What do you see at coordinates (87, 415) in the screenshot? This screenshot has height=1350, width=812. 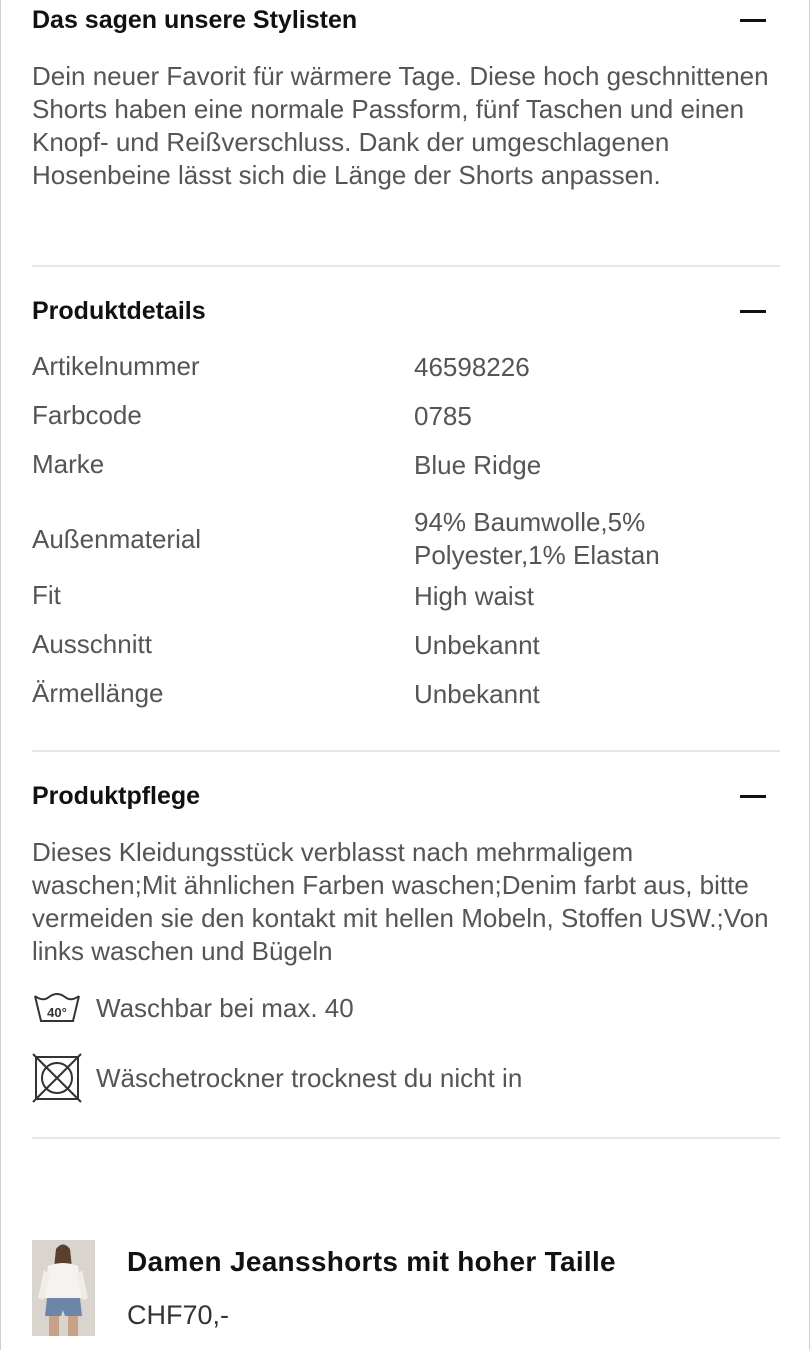 I see `details-label: Farbcode` at bounding box center [87, 415].